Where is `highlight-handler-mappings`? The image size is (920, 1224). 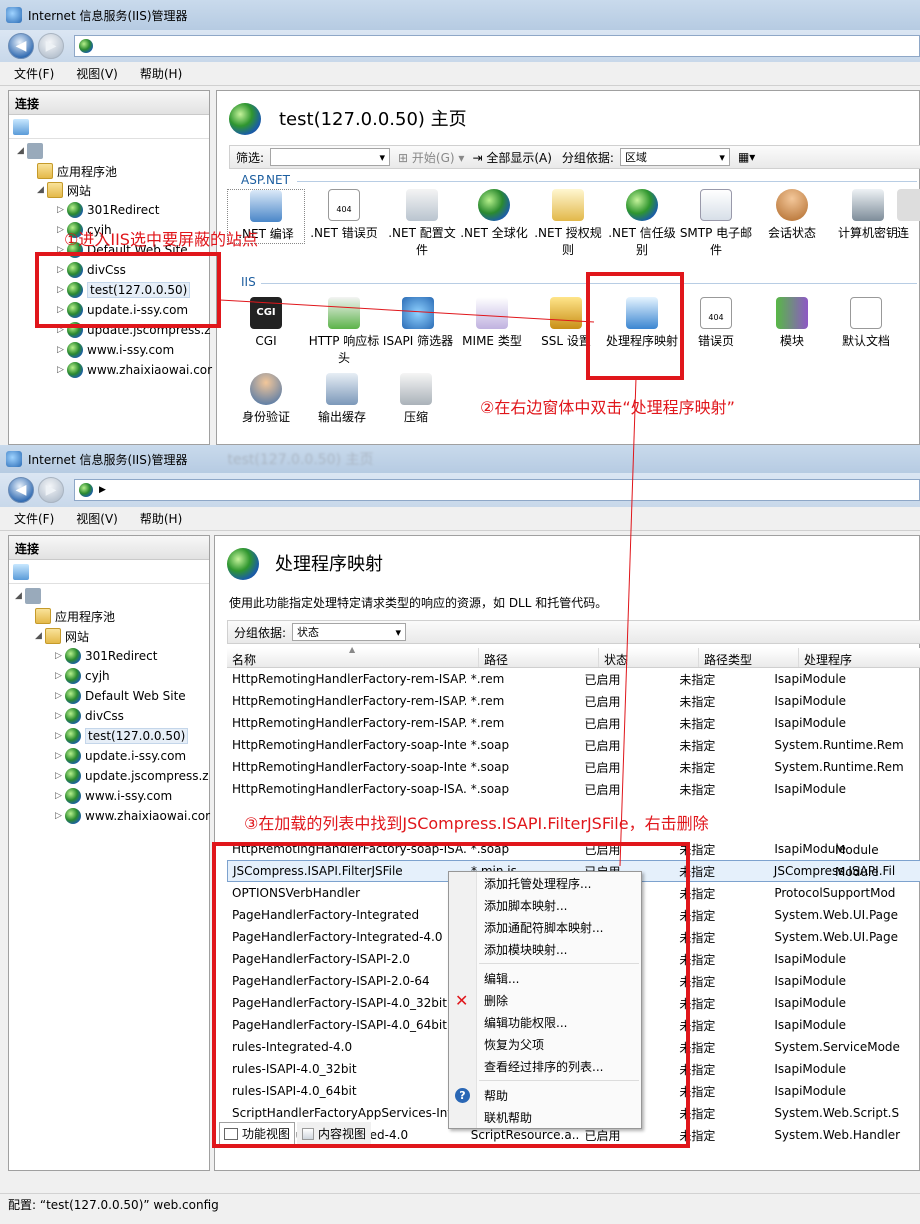
highlight-handler-mappings is located at coordinates (635, 326).